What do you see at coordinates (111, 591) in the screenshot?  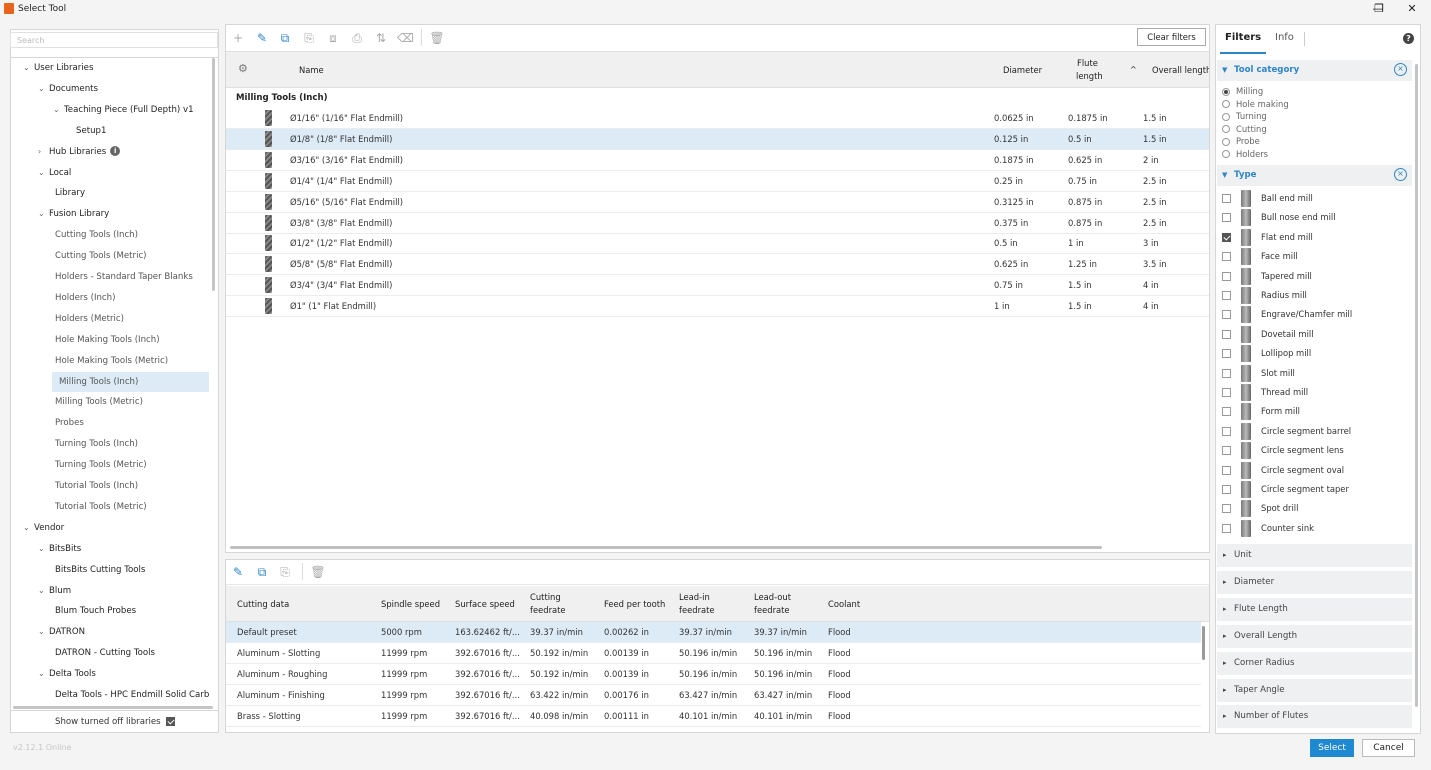 I see `tree-item: ⌄ Blum` at bounding box center [111, 591].